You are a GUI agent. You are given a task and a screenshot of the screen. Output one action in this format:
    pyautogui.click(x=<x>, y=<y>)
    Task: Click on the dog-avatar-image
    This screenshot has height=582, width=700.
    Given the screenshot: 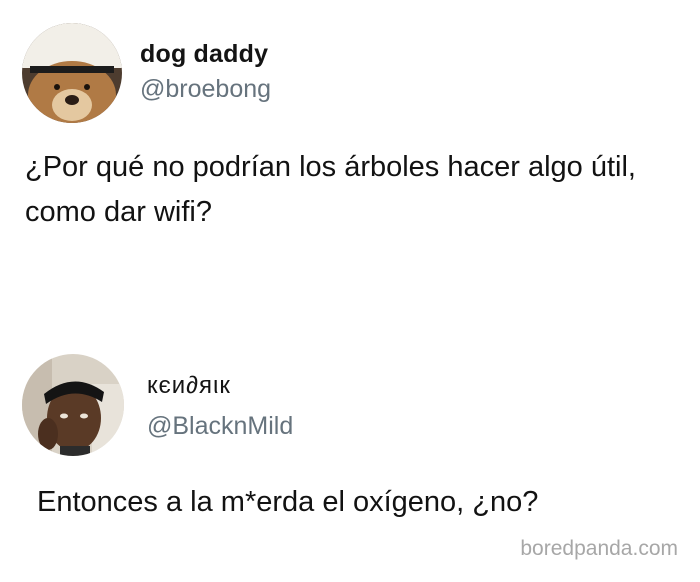 What is the action you would take?
    pyautogui.click(x=72, y=73)
    